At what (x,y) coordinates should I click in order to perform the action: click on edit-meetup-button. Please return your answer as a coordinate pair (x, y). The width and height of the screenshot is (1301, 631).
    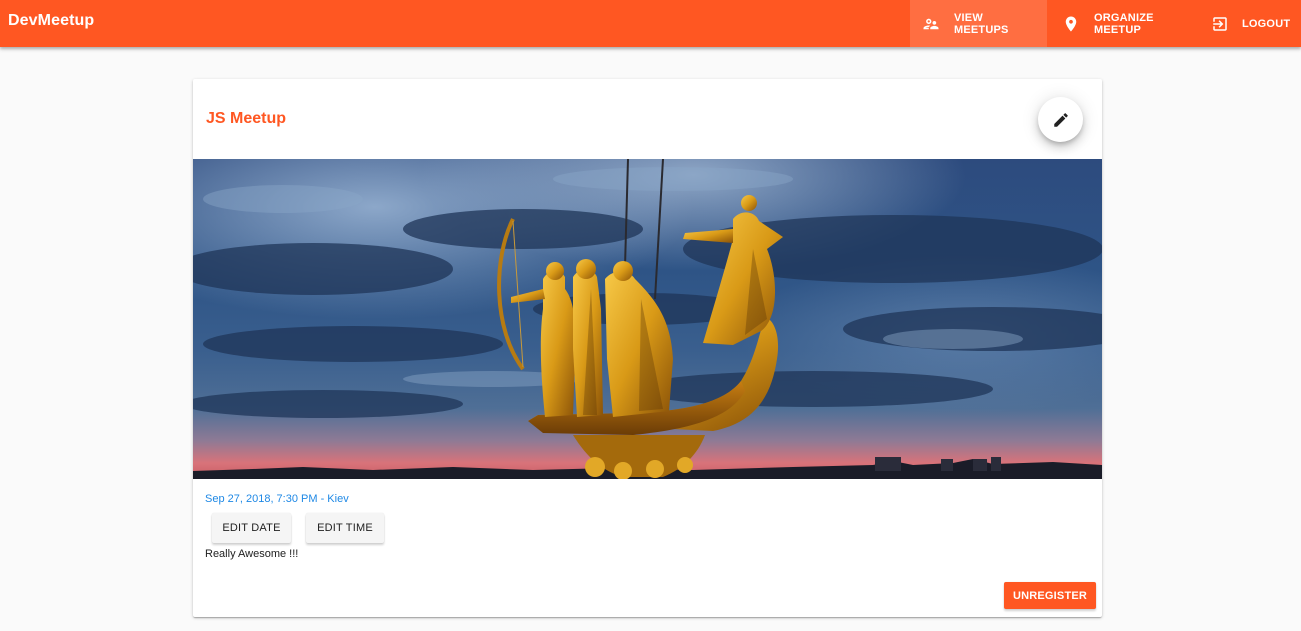
    Looking at the image, I should click on (1060, 119).